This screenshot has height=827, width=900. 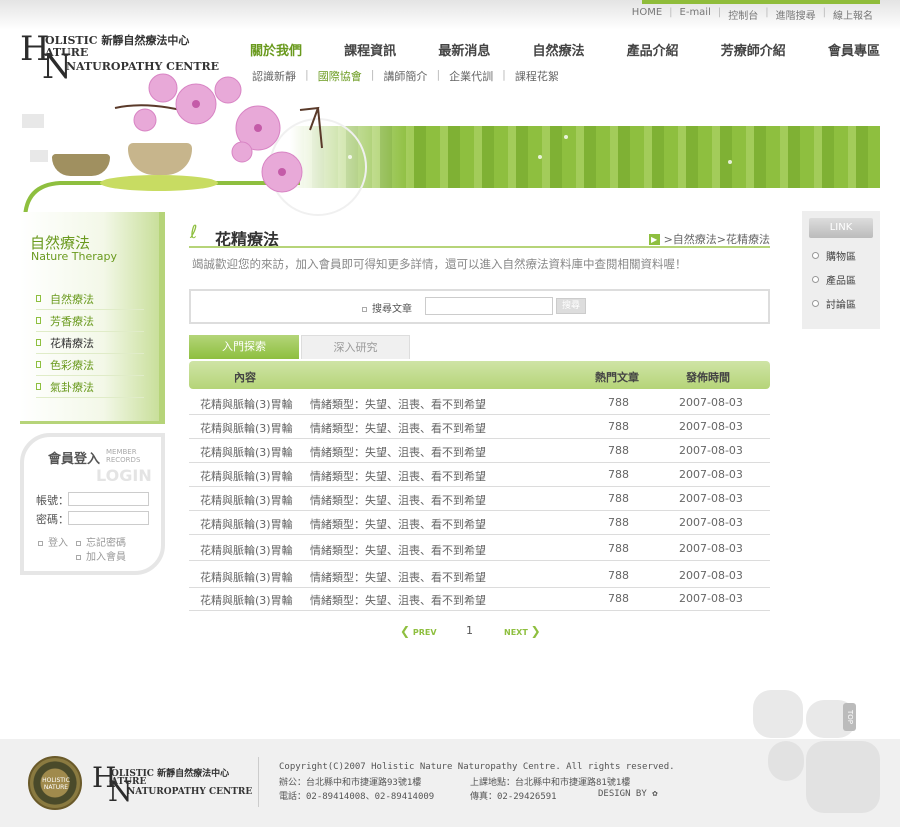 I want to click on sidebar-menu: 自然療法 芳香療法 花精療法 色彩療法 氣卦療法, so click(x=90, y=343).